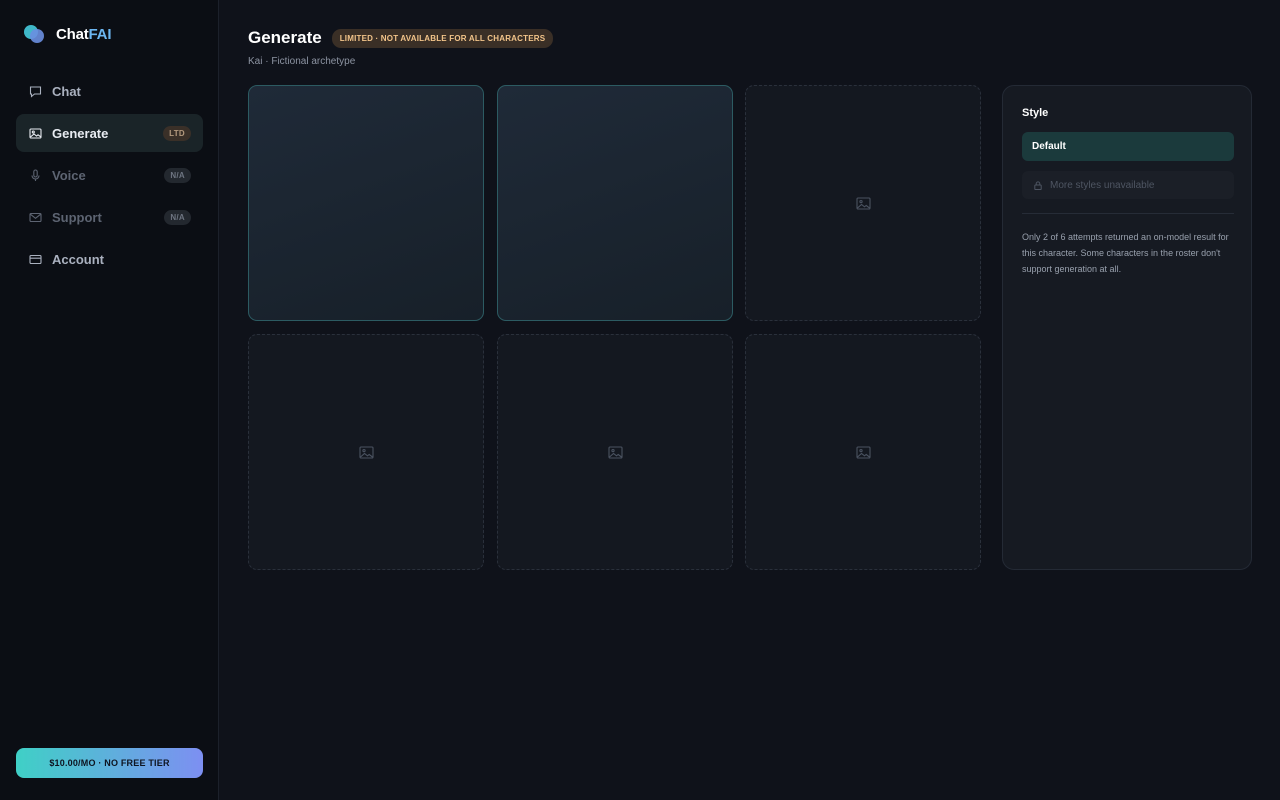 This screenshot has height=800, width=1280. What do you see at coordinates (109, 133) in the screenshot?
I see `sidebar-item-generate: Generate LTD` at bounding box center [109, 133].